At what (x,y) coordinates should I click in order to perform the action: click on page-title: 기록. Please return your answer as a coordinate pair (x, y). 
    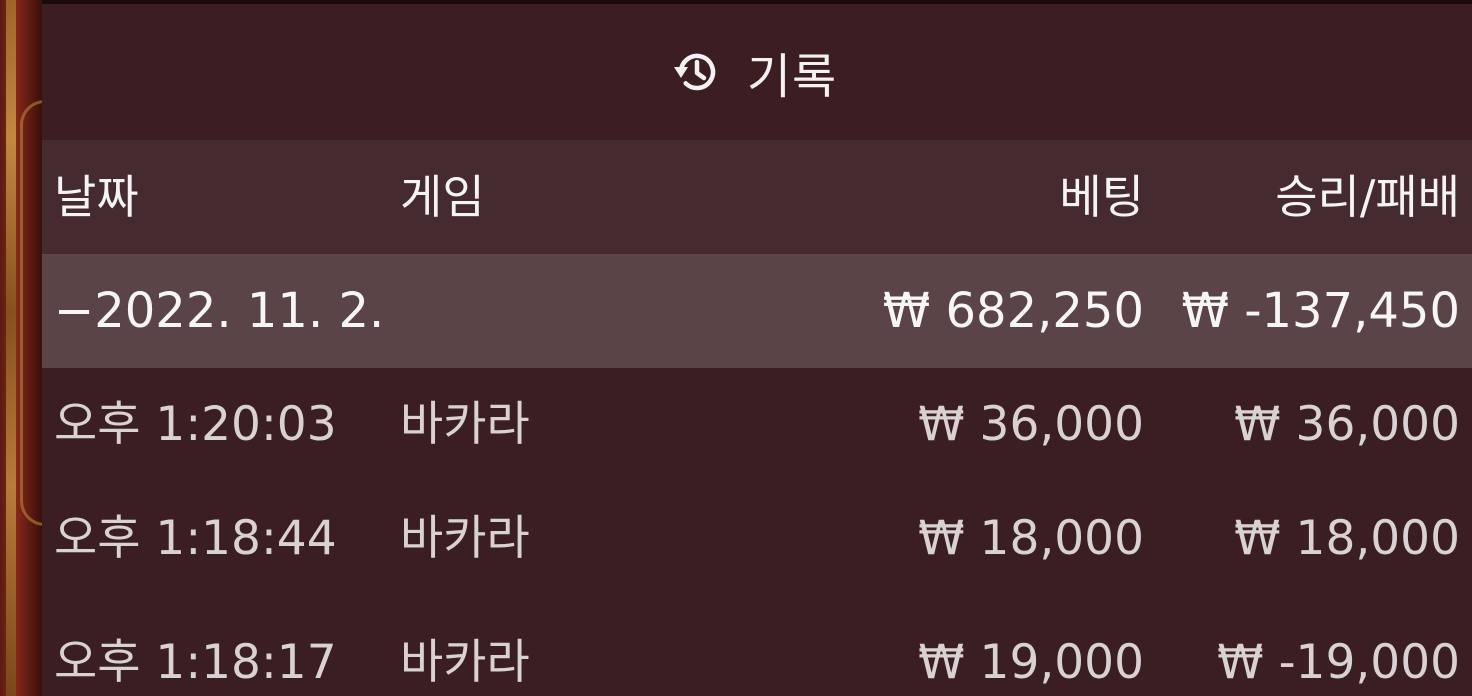
    Looking at the image, I should click on (792, 77).